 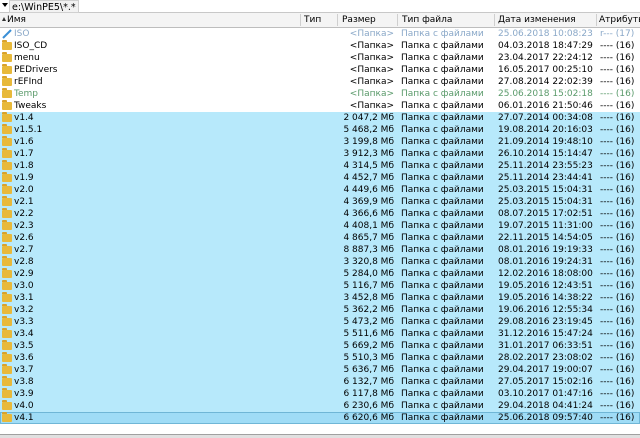 I want to click on column-type-header: Тип файла, so click(x=448, y=20).